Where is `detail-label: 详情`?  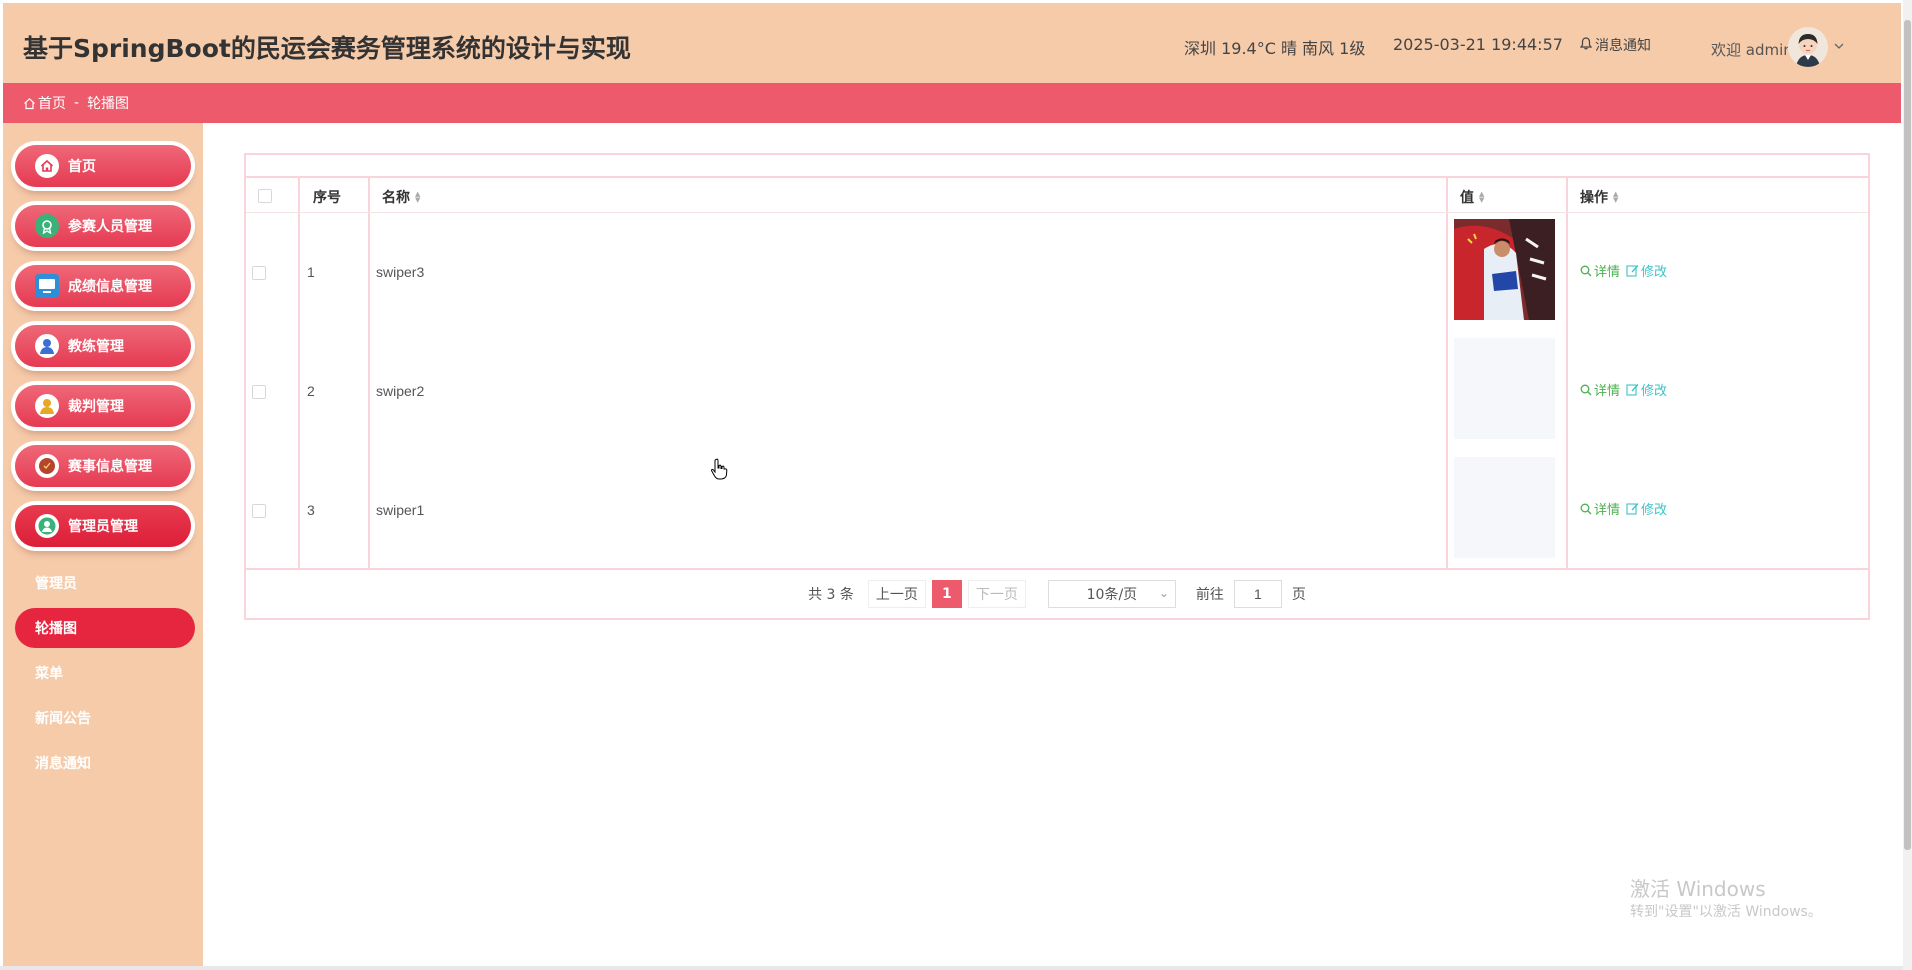 detail-label: 详情 is located at coordinates (1607, 272).